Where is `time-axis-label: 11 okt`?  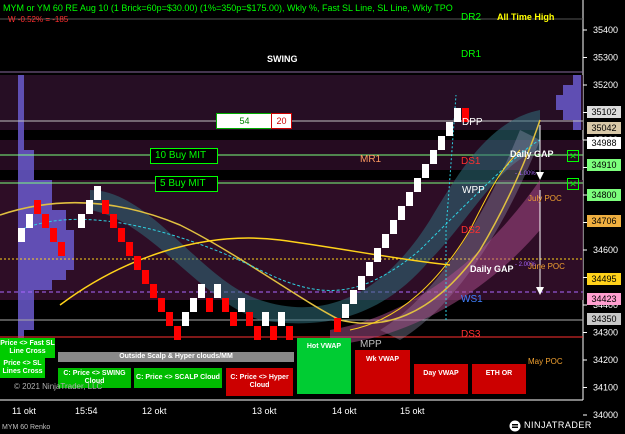
time-axis-label: 11 okt is located at coordinates (24, 411).